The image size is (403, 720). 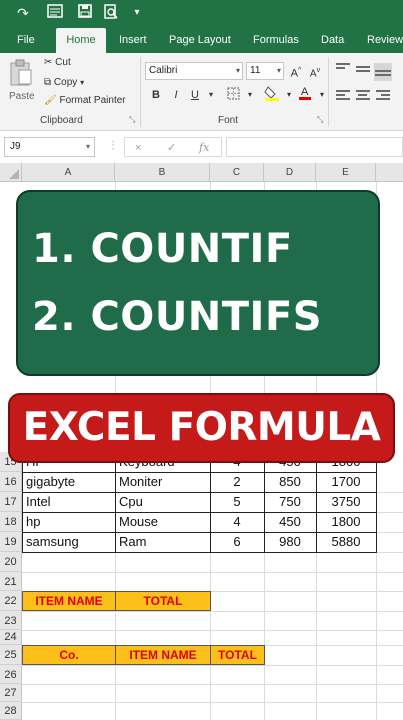 I want to click on grow-font-icon: A^, so click(x=296, y=71).